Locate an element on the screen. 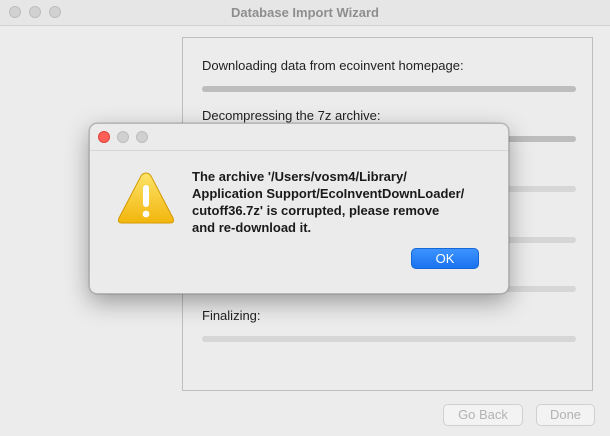 The width and height of the screenshot is (610, 436). progress-bar-finalizing is located at coordinates (389, 339).